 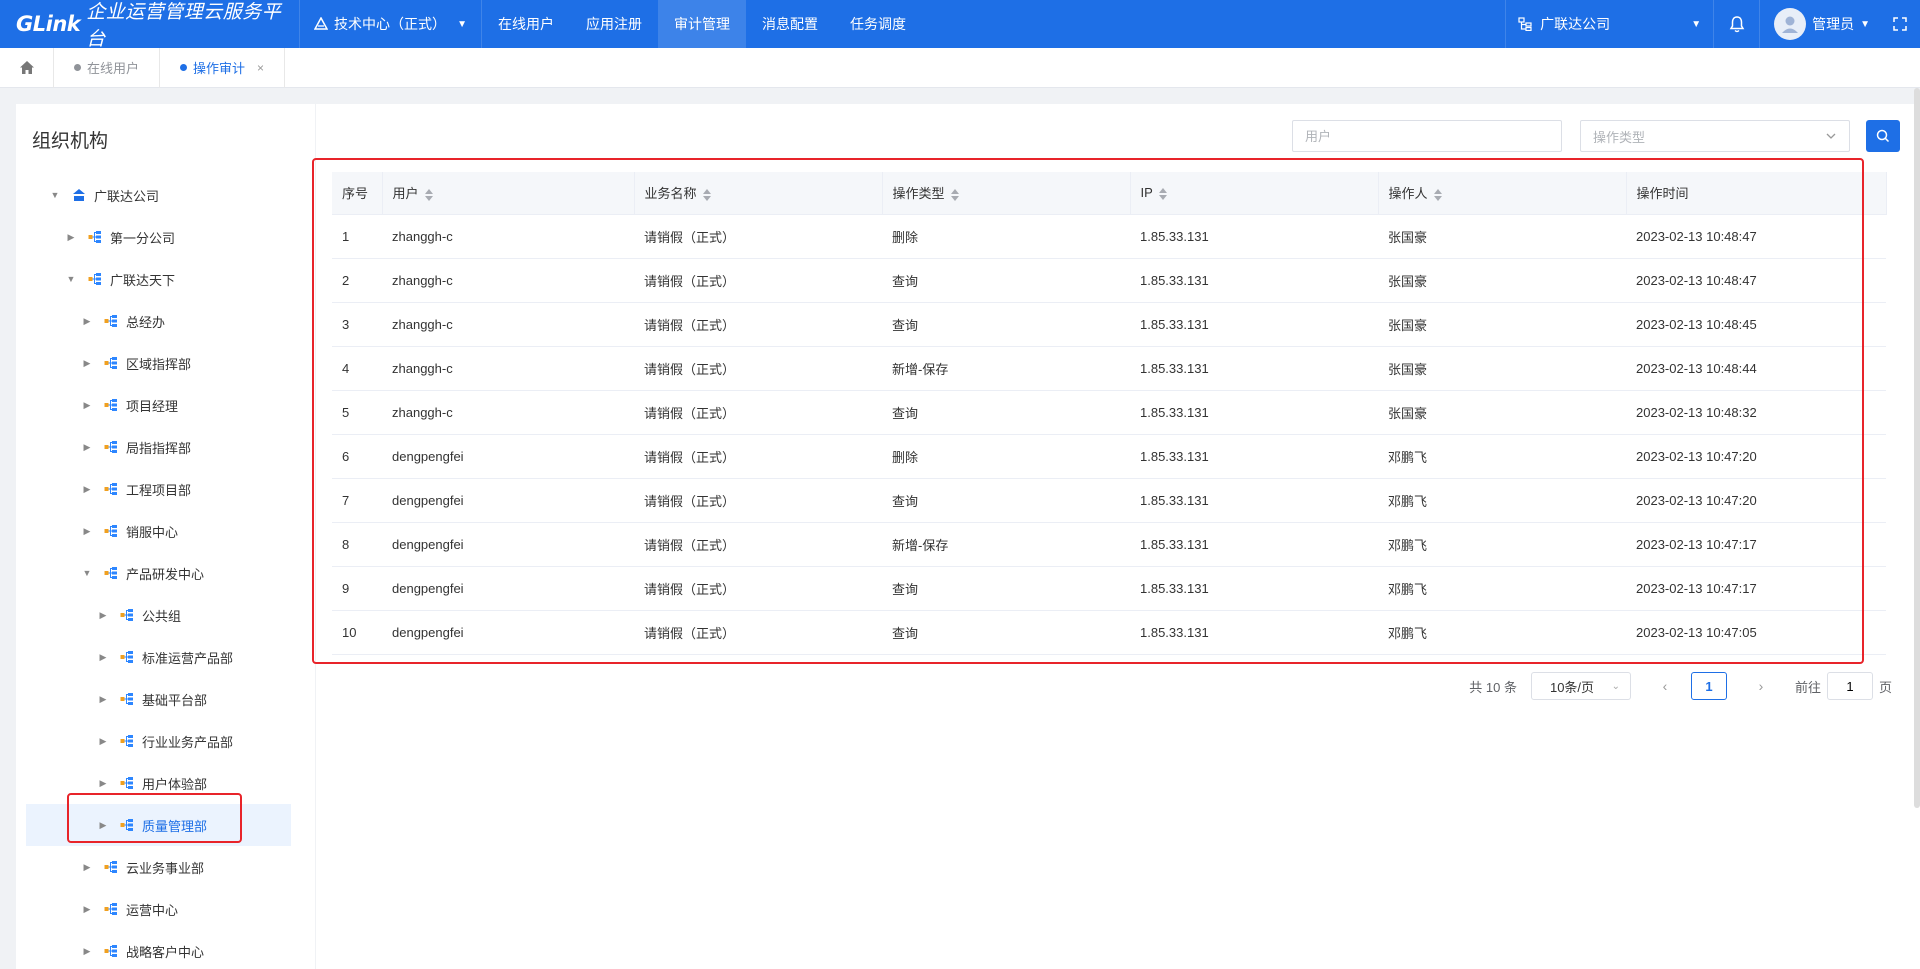 I want to click on org-tree-node-label: 项目经理, so click(x=152, y=406).